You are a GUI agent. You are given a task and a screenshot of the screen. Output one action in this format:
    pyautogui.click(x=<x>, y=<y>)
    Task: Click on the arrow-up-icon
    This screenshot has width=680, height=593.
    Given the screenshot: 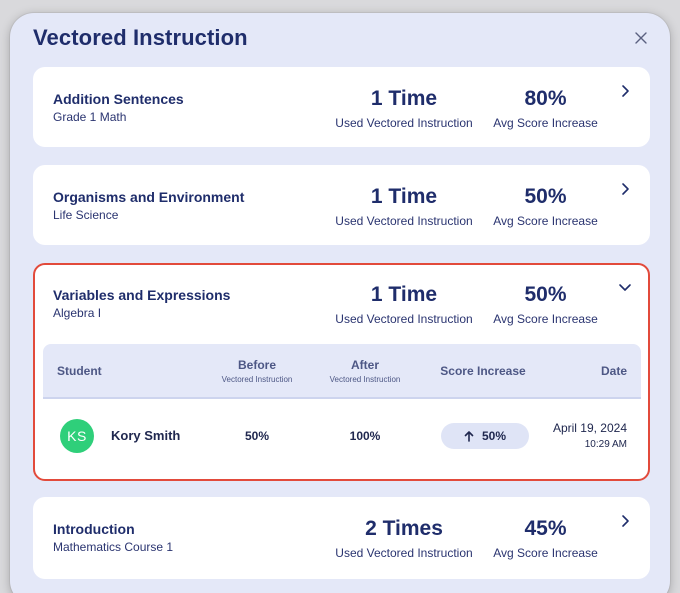 What is the action you would take?
    pyautogui.click(x=469, y=436)
    